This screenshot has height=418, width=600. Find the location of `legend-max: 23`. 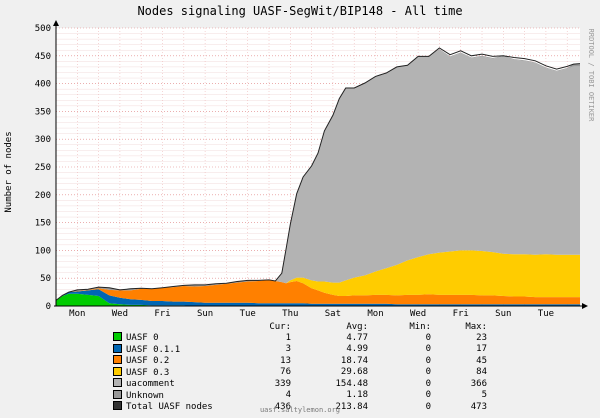

legend-max: 23 is located at coordinates (481, 337).